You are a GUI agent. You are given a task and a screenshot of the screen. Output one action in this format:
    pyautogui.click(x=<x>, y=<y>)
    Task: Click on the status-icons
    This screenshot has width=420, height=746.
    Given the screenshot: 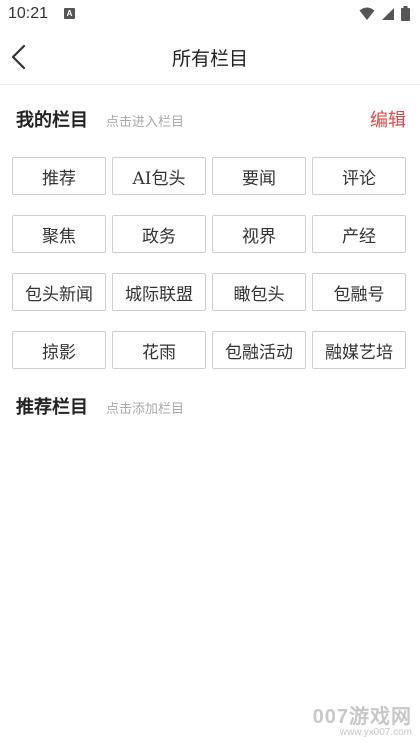 What is the action you would take?
    pyautogui.click(x=384, y=13)
    